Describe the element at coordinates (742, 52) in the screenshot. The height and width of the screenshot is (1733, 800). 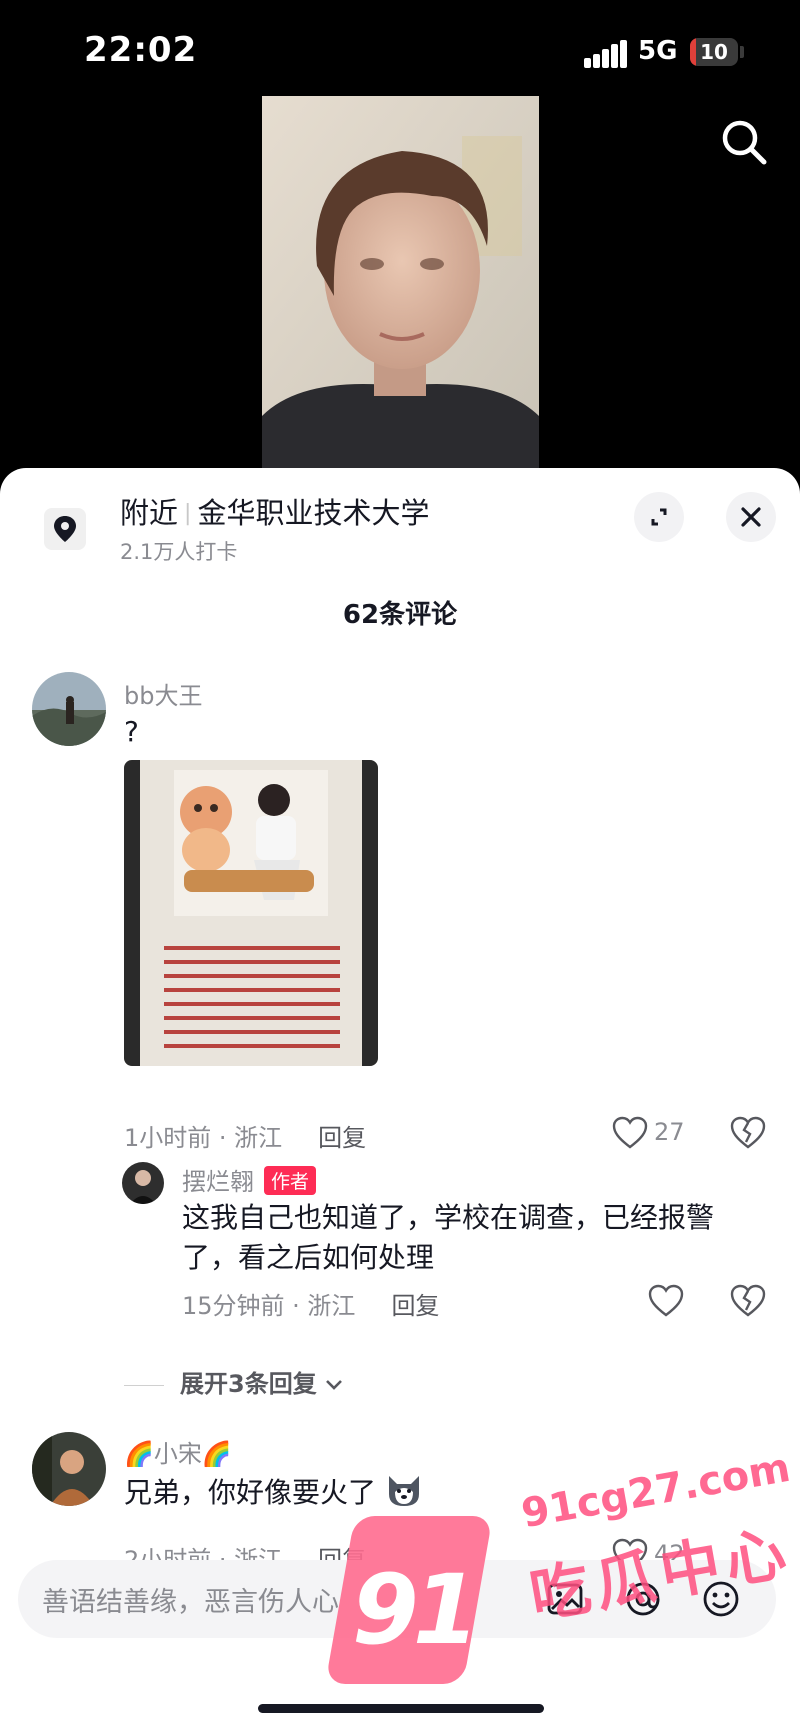
I see `battery-cap` at that location.